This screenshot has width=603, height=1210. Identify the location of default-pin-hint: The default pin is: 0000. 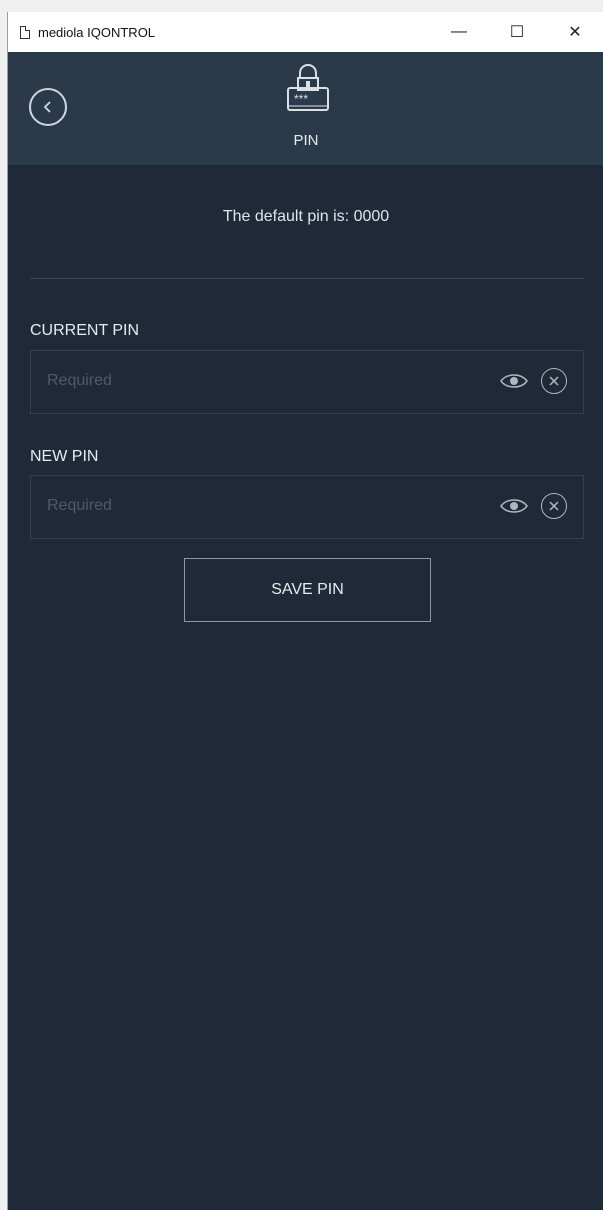
(306, 216).